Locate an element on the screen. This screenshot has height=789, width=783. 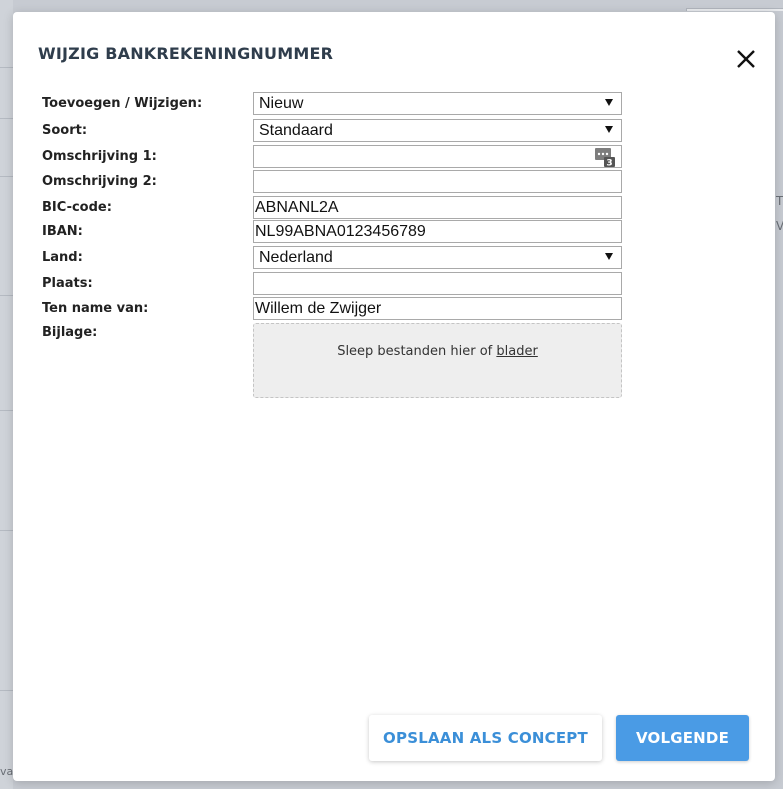
land-select: Nederland is located at coordinates (437, 257).